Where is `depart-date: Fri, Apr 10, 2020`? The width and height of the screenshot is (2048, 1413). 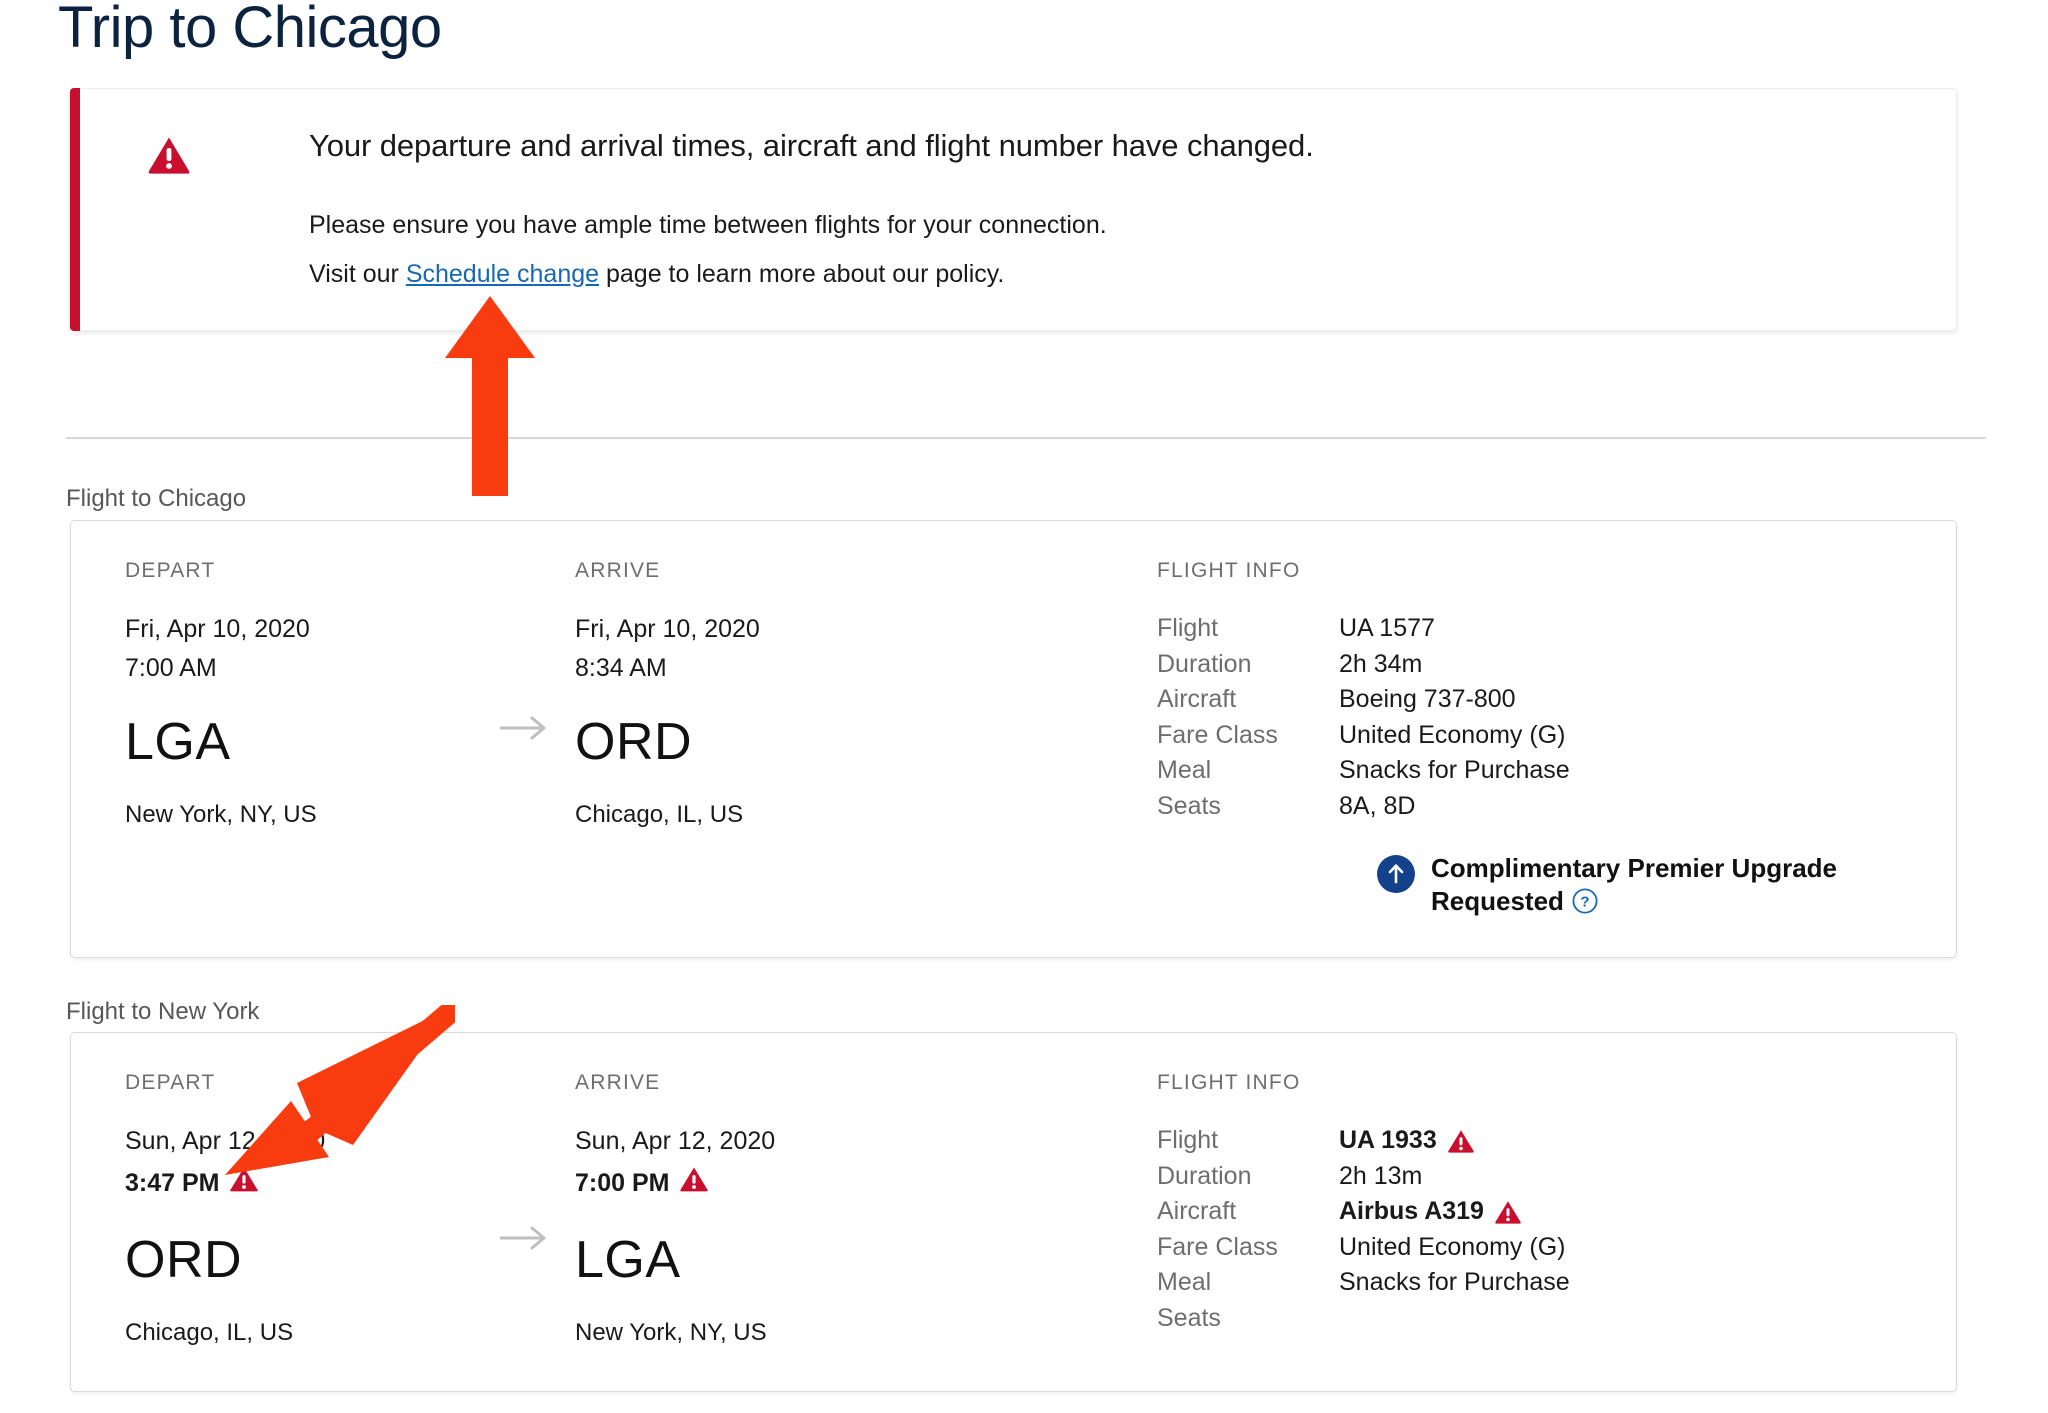
depart-date: Fri, Apr 10, 2020 is located at coordinates (217, 629).